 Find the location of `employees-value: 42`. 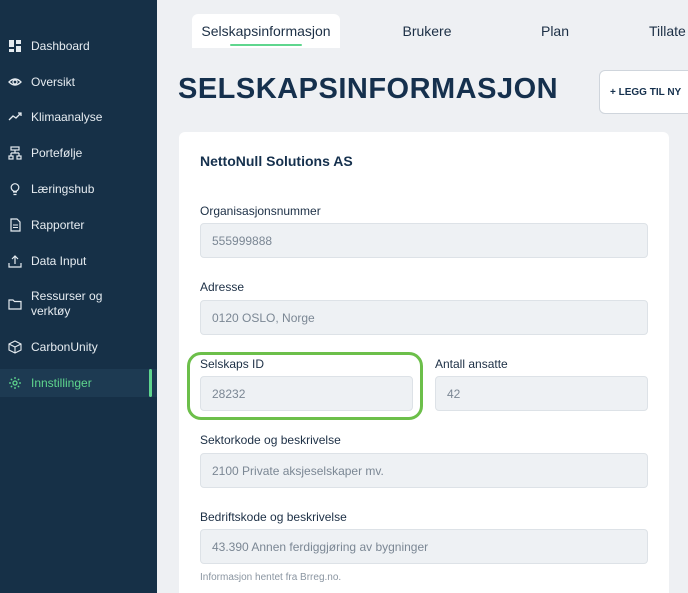

employees-value: 42 is located at coordinates (454, 393).